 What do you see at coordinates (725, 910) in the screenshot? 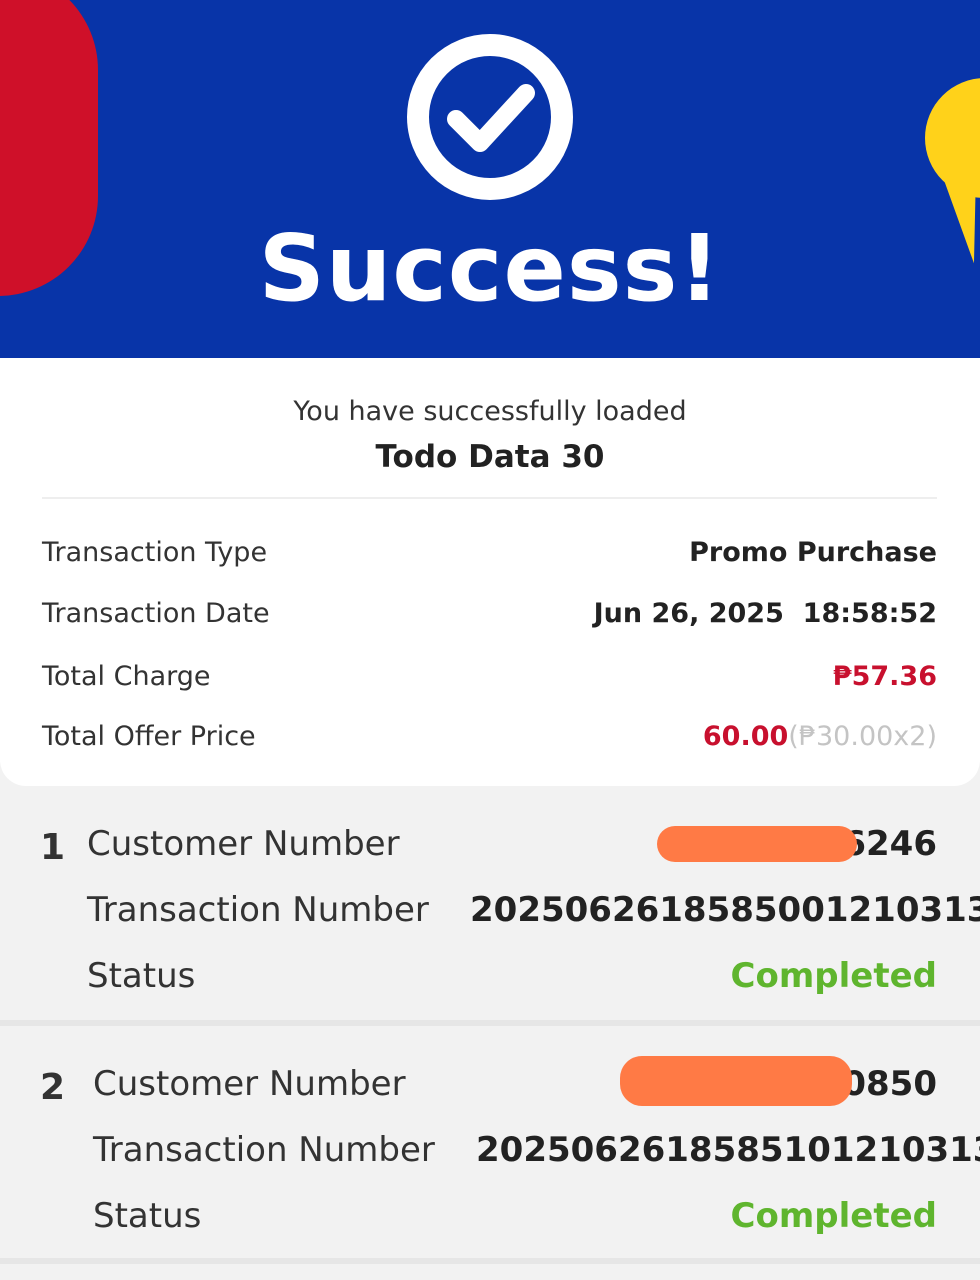
I see `transaction-number-value: 202506261858500121031317084` at bounding box center [725, 910].